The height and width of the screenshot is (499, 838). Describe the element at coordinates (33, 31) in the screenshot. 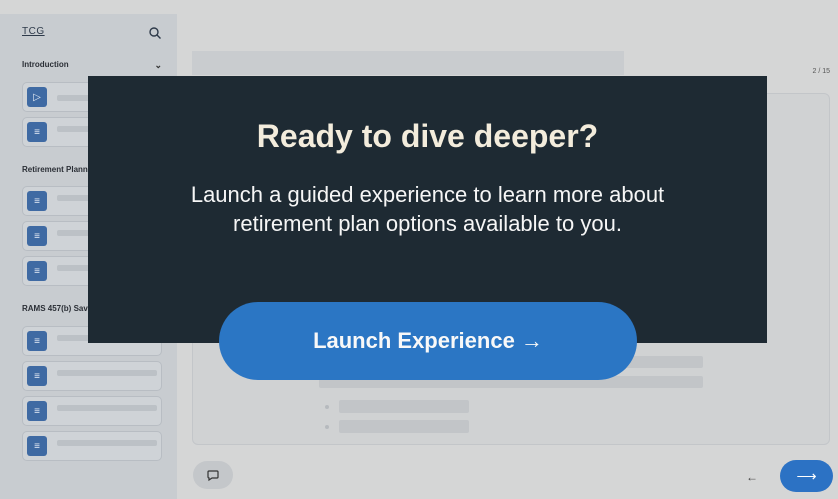

I see `logo: TCG` at that location.